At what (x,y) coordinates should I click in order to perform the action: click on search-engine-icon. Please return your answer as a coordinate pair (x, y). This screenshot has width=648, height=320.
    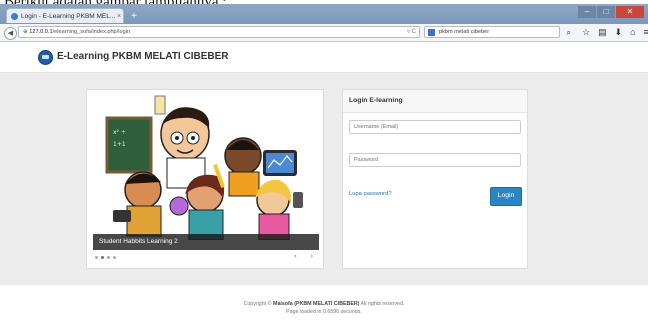
    Looking at the image, I should click on (431, 32).